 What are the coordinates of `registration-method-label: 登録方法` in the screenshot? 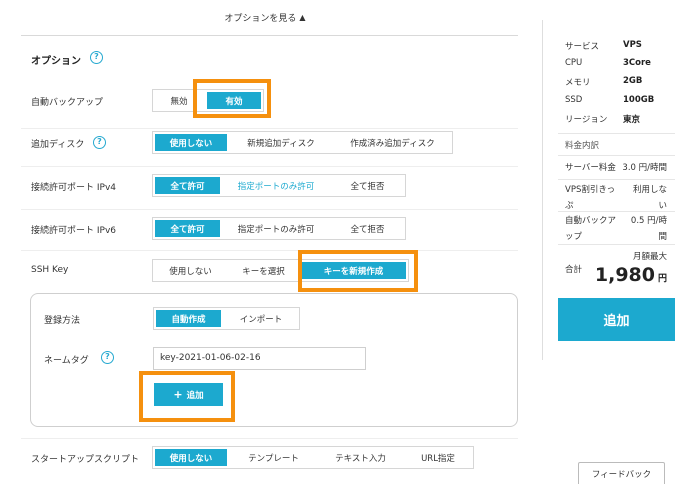 It's located at (62, 321).